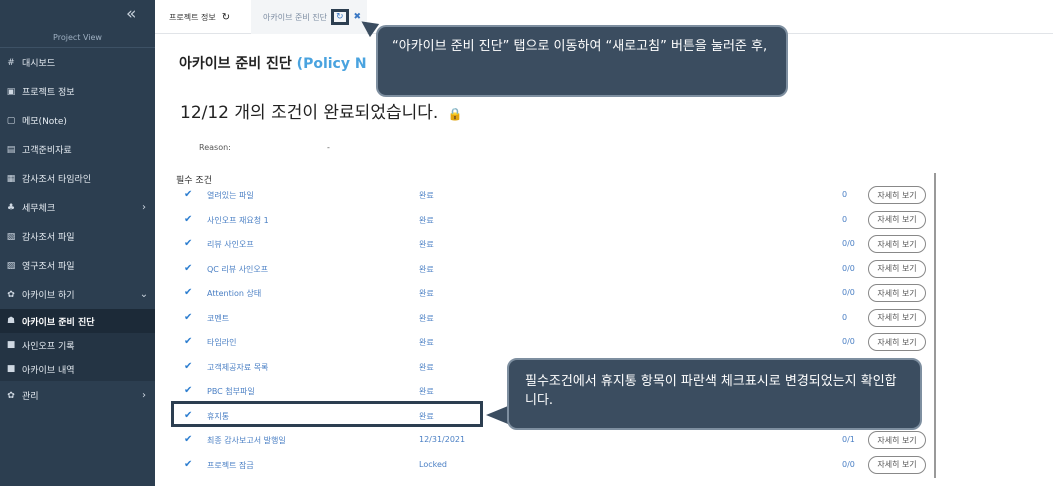 This screenshot has width=1053, height=486. I want to click on sidebar-item-label: 감사조서 파일, so click(48, 238).